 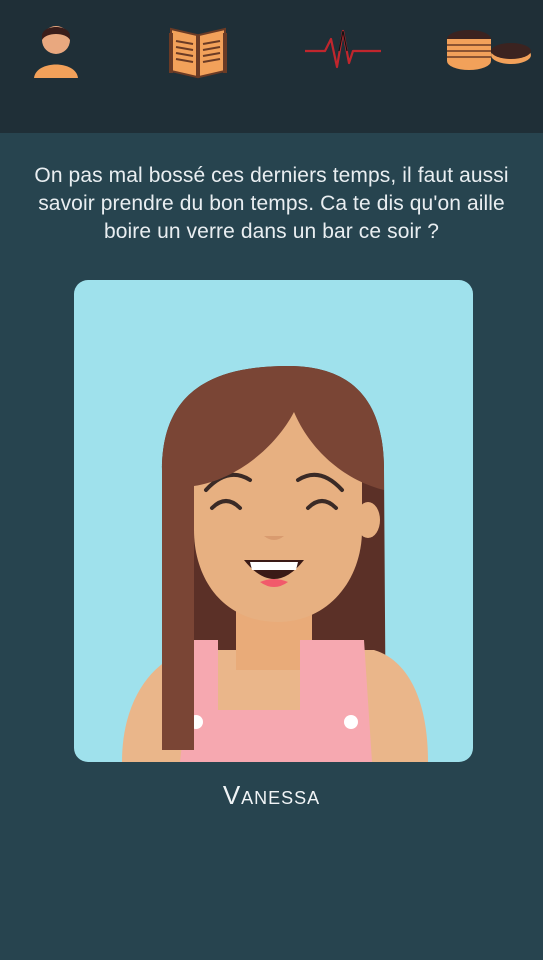 What do you see at coordinates (271, 795) in the screenshot?
I see `character-name: Vanessa` at bounding box center [271, 795].